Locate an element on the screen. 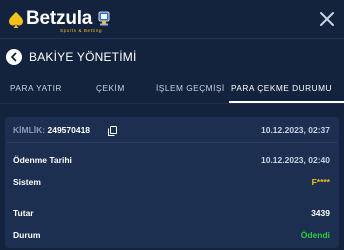 Image resolution: width=344 pixels, height=250 pixels. tabs-divider is located at coordinates (172, 103).